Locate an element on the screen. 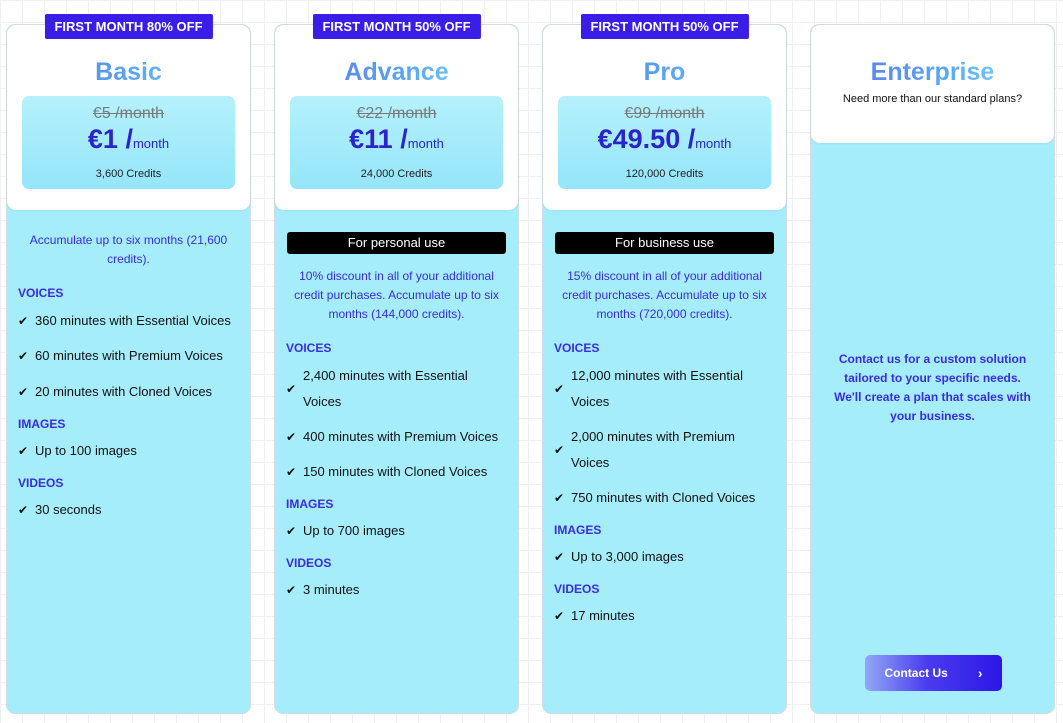  price-box: €22 /month €11 /month 24,000 Credits is located at coordinates (396, 142).